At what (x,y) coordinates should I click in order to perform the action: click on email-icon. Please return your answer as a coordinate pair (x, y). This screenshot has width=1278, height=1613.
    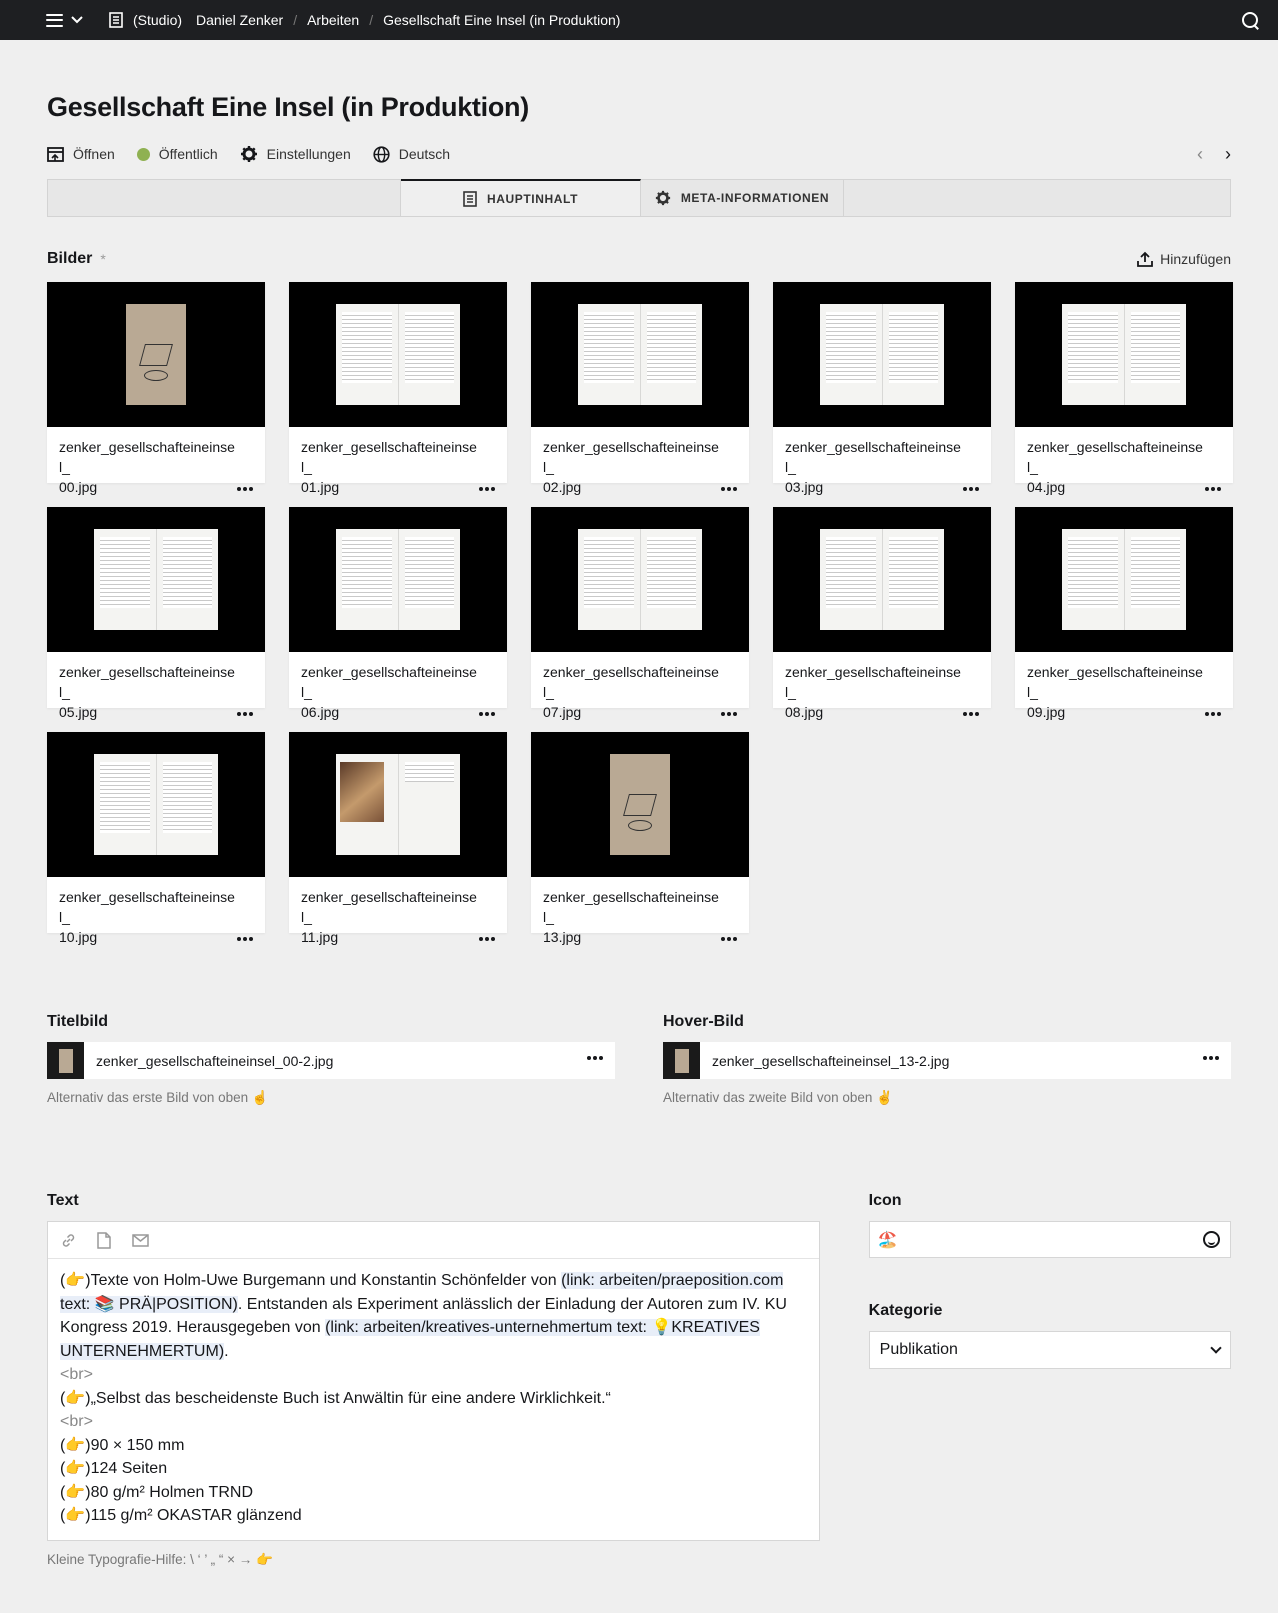
    Looking at the image, I should click on (140, 1240).